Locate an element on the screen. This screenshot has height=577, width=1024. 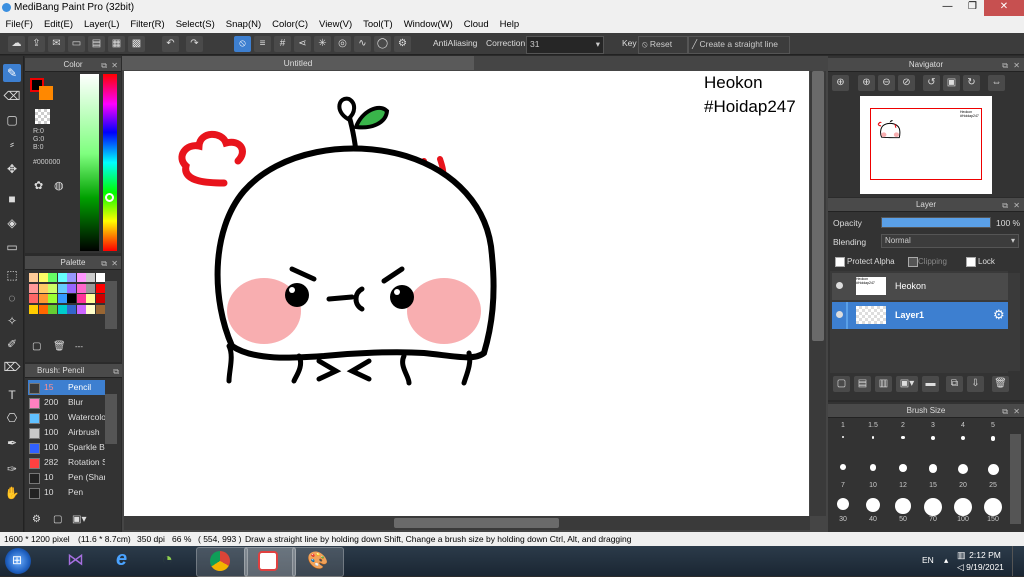
comment-icon: ▭ is located at coordinates (76, 44).